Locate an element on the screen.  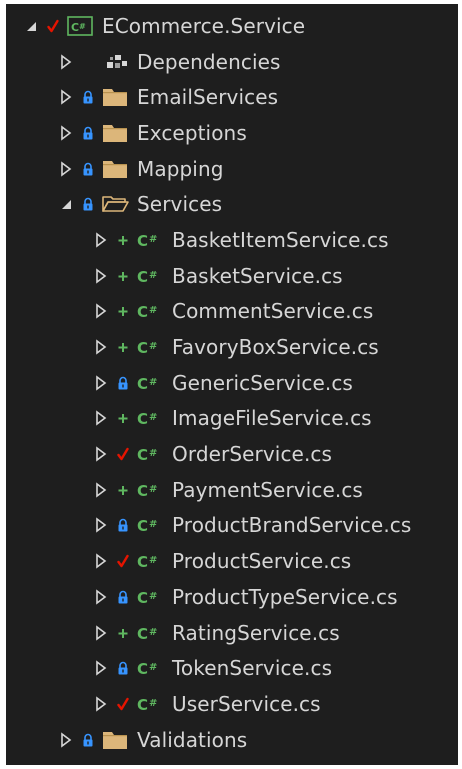
tree-item-file: C # OrderService.cs is located at coordinates (232, 454).